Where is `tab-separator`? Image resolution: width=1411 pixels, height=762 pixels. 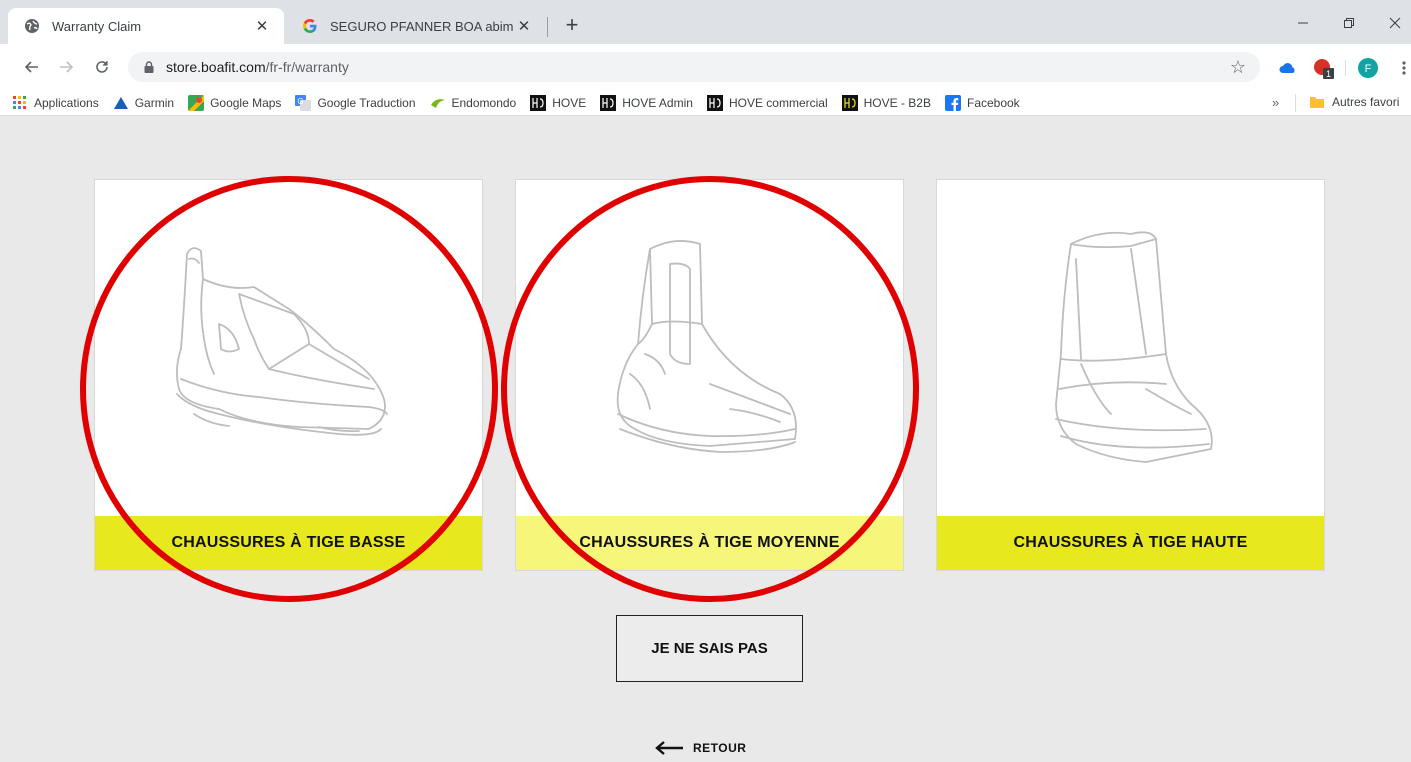
tab-separator is located at coordinates (547, 27).